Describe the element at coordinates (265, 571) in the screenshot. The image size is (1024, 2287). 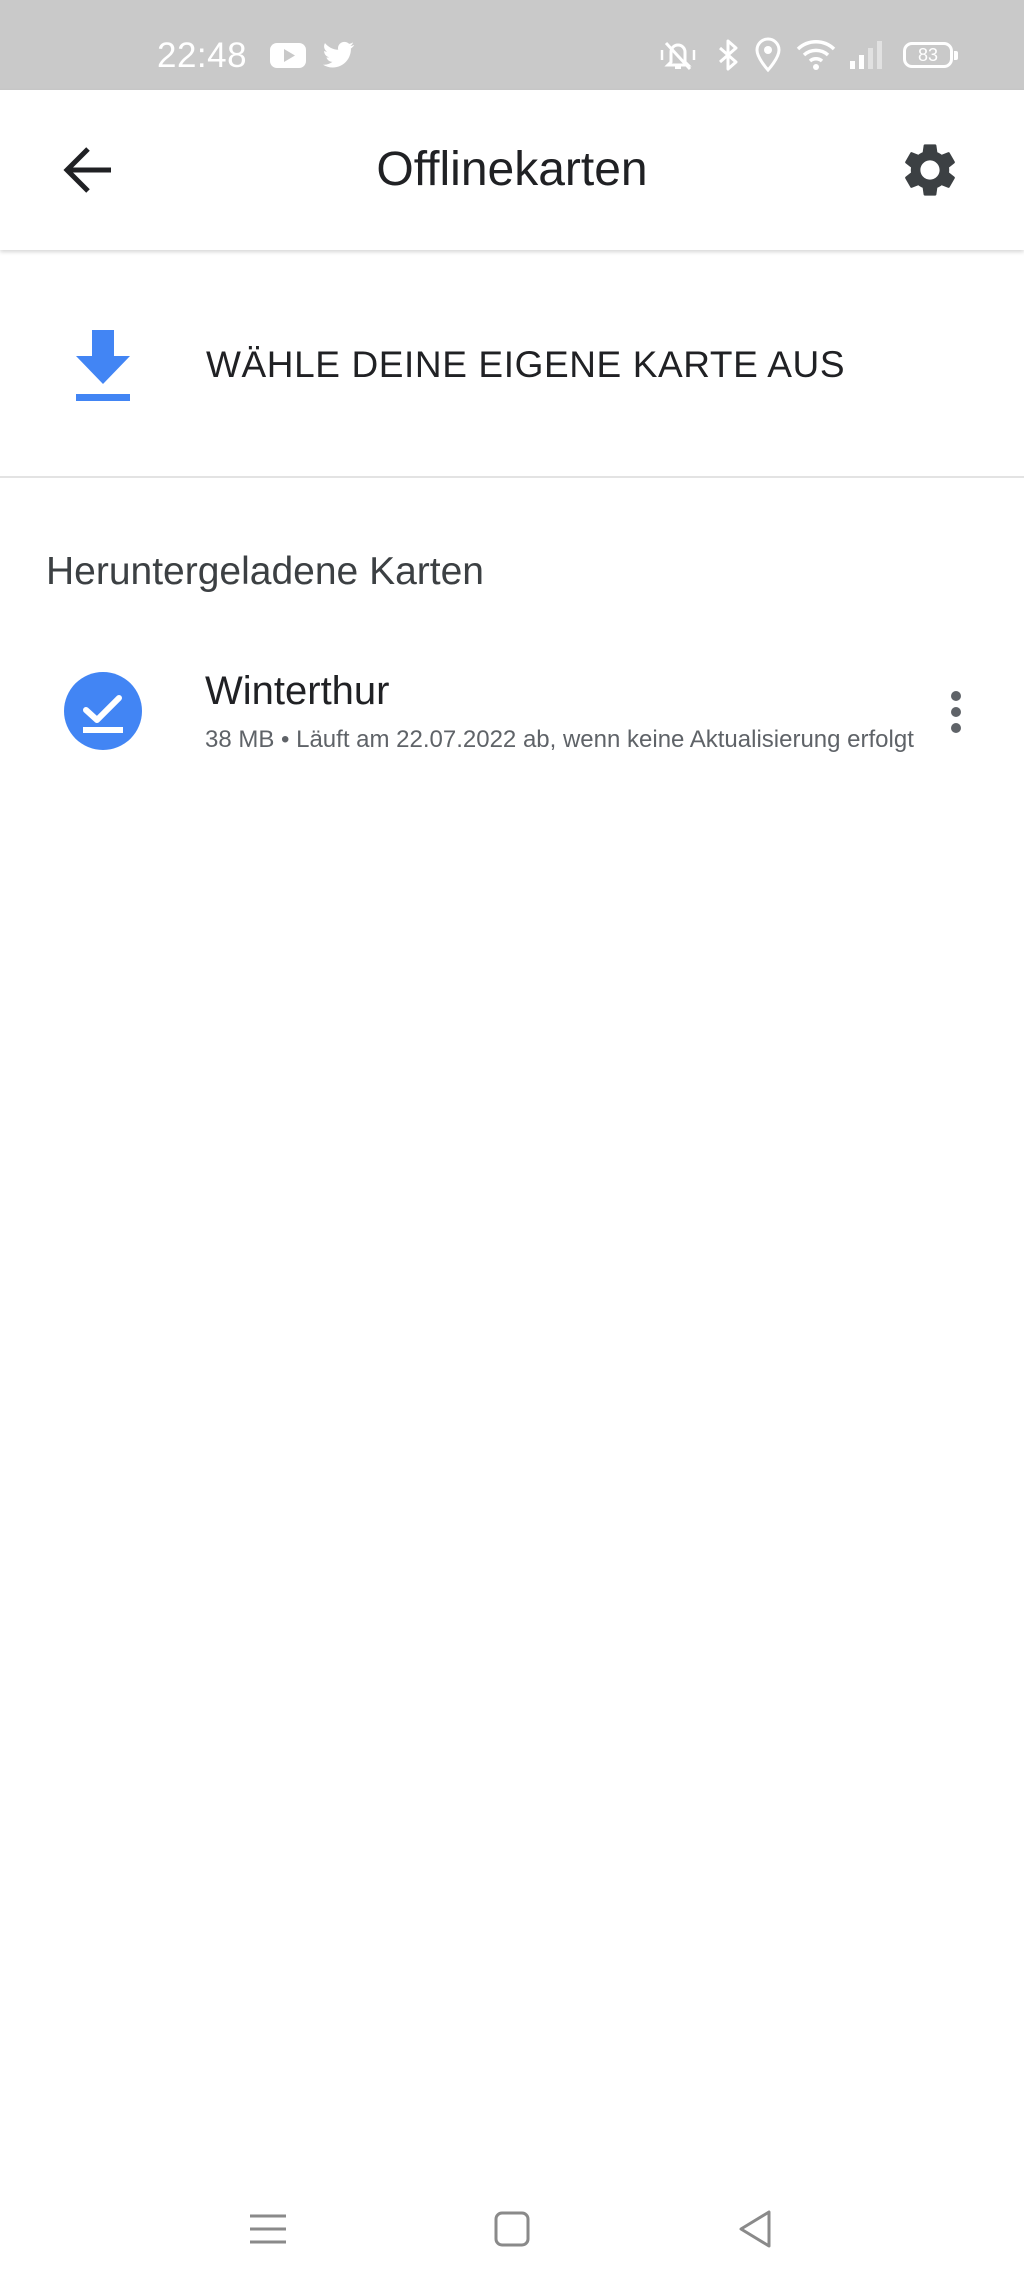
I see `section-title-downloaded: Heruntergeladene Karten` at that location.